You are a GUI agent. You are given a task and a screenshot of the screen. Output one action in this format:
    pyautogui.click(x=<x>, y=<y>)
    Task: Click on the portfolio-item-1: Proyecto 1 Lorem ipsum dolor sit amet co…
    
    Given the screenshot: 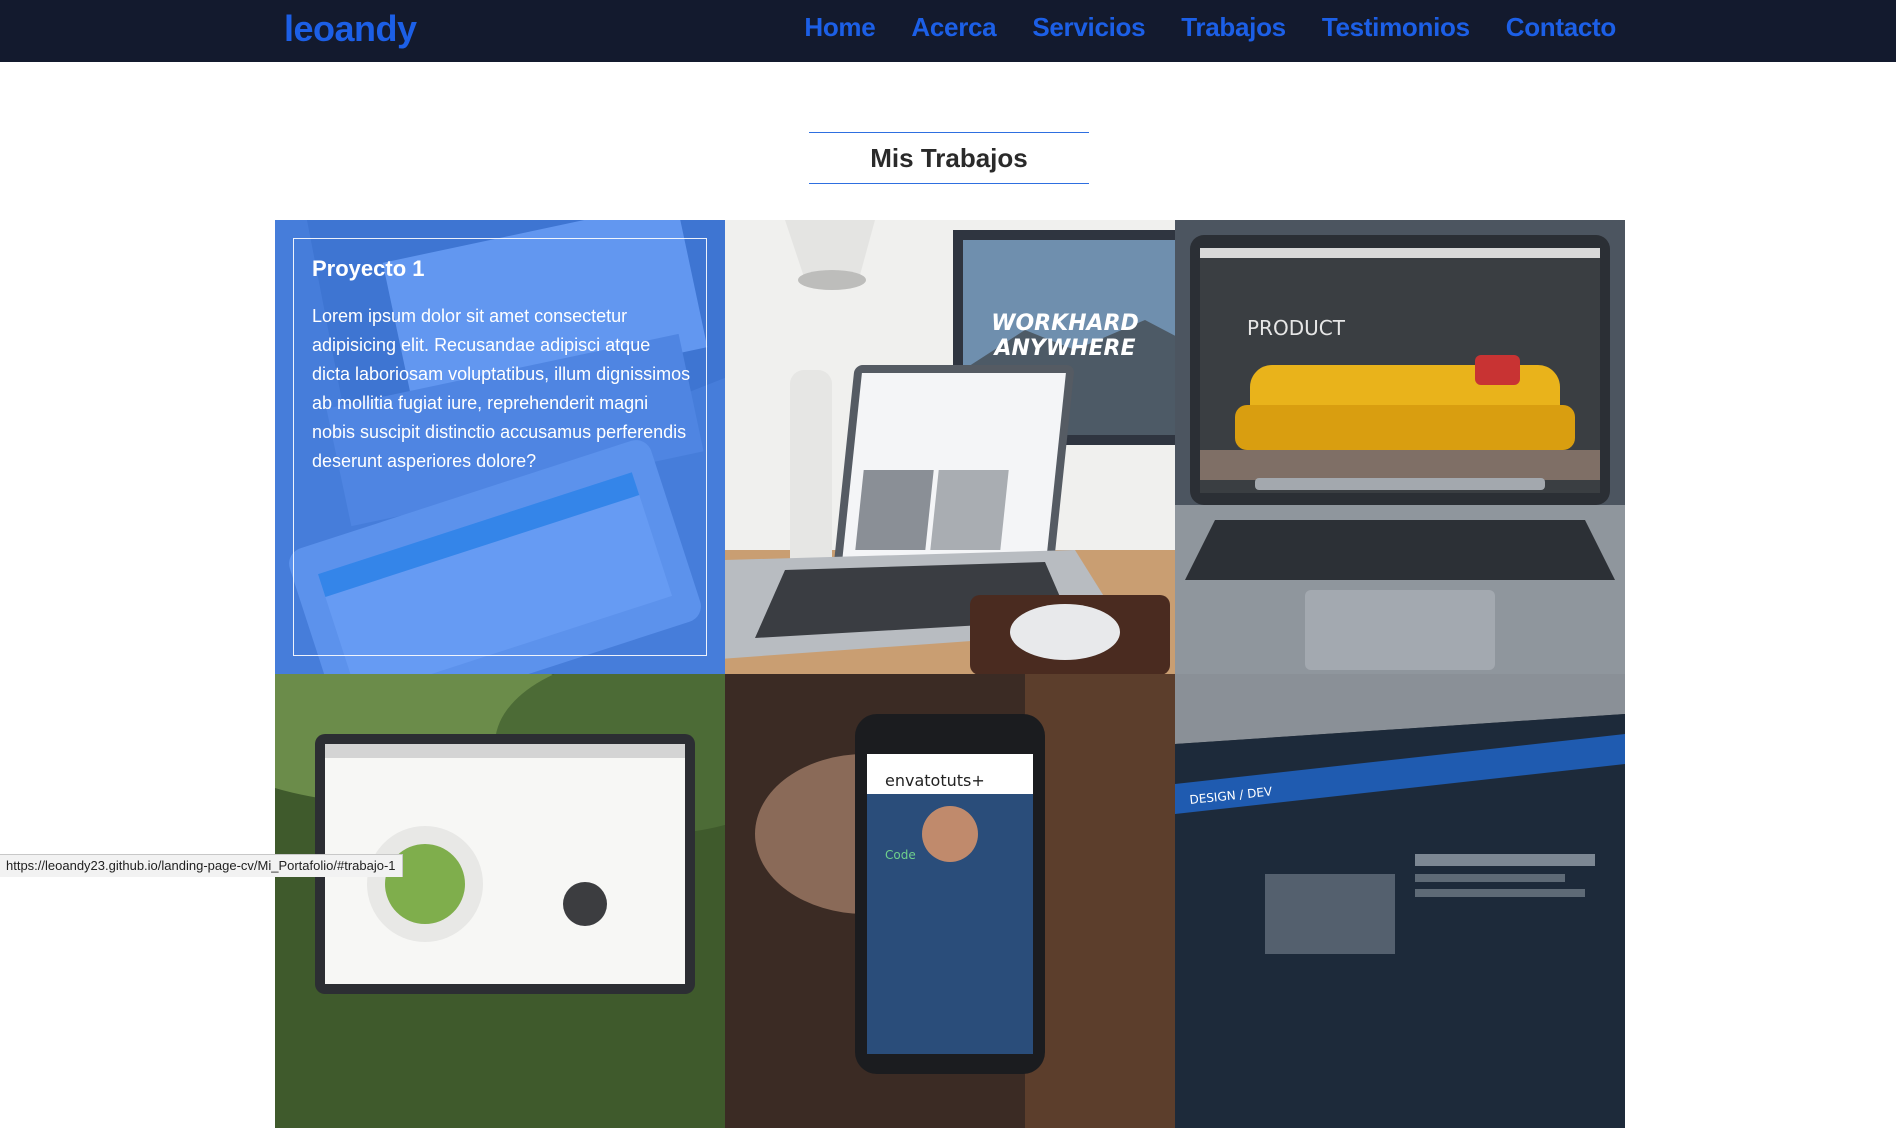 What is the action you would take?
    pyautogui.click(x=500, y=447)
    